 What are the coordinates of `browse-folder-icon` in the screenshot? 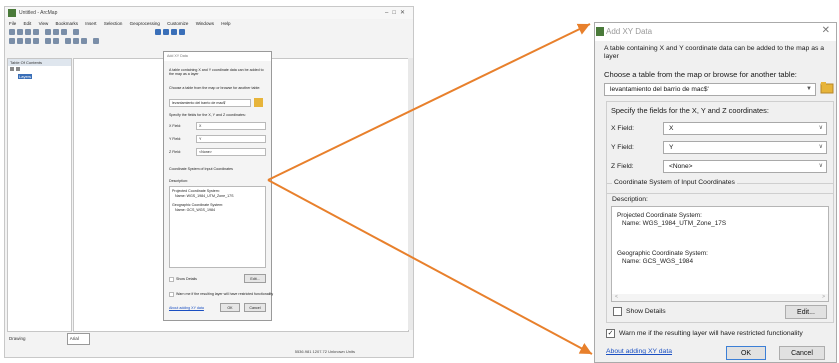 It's located at (827, 88).